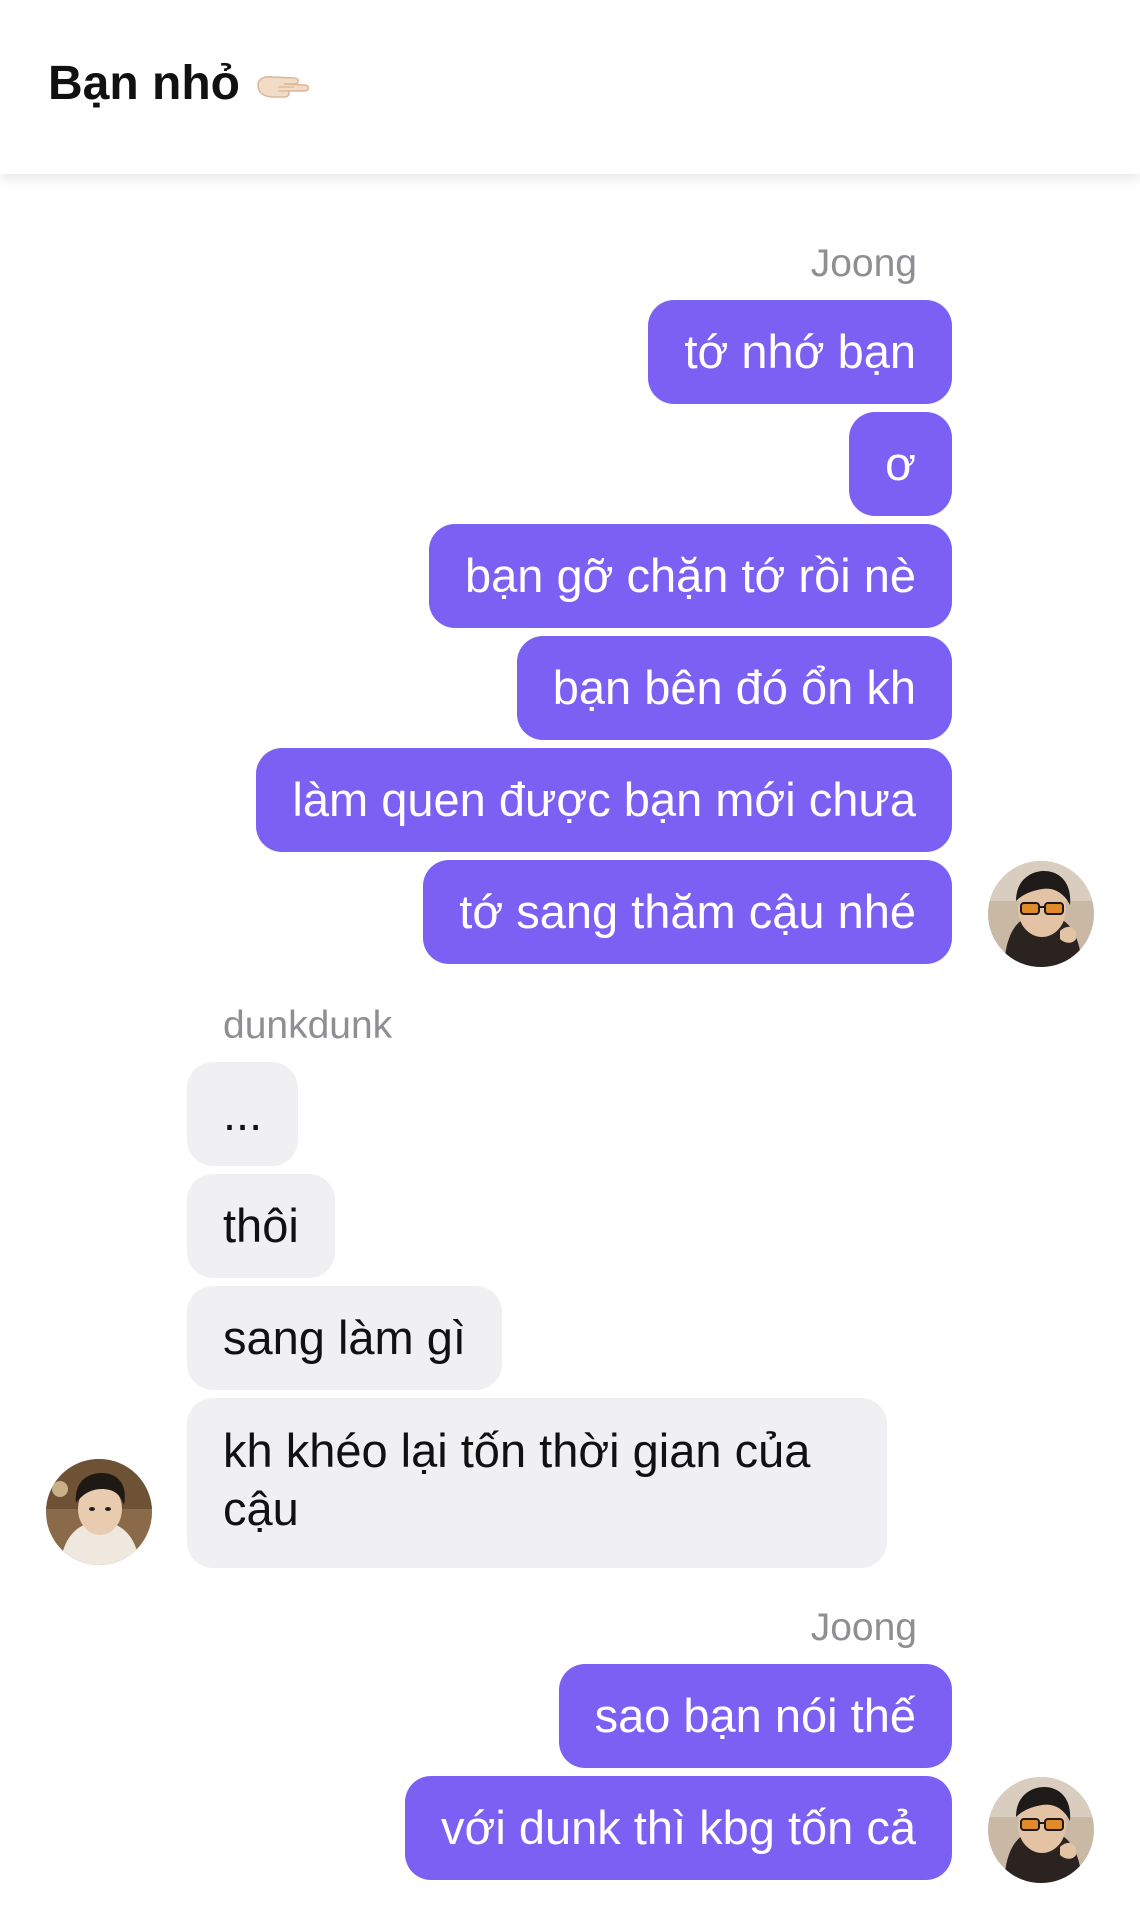  What do you see at coordinates (344, 1338) in the screenshot?
I see `message-bubble-incoming: sang làm gì` at bounding box center [344, 1338].